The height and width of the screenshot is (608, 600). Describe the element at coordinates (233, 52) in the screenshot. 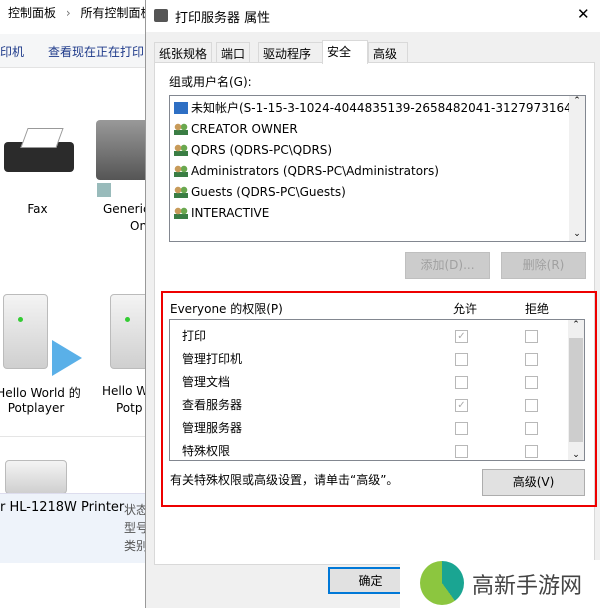

I see `tab-ports: 端口` at that location.